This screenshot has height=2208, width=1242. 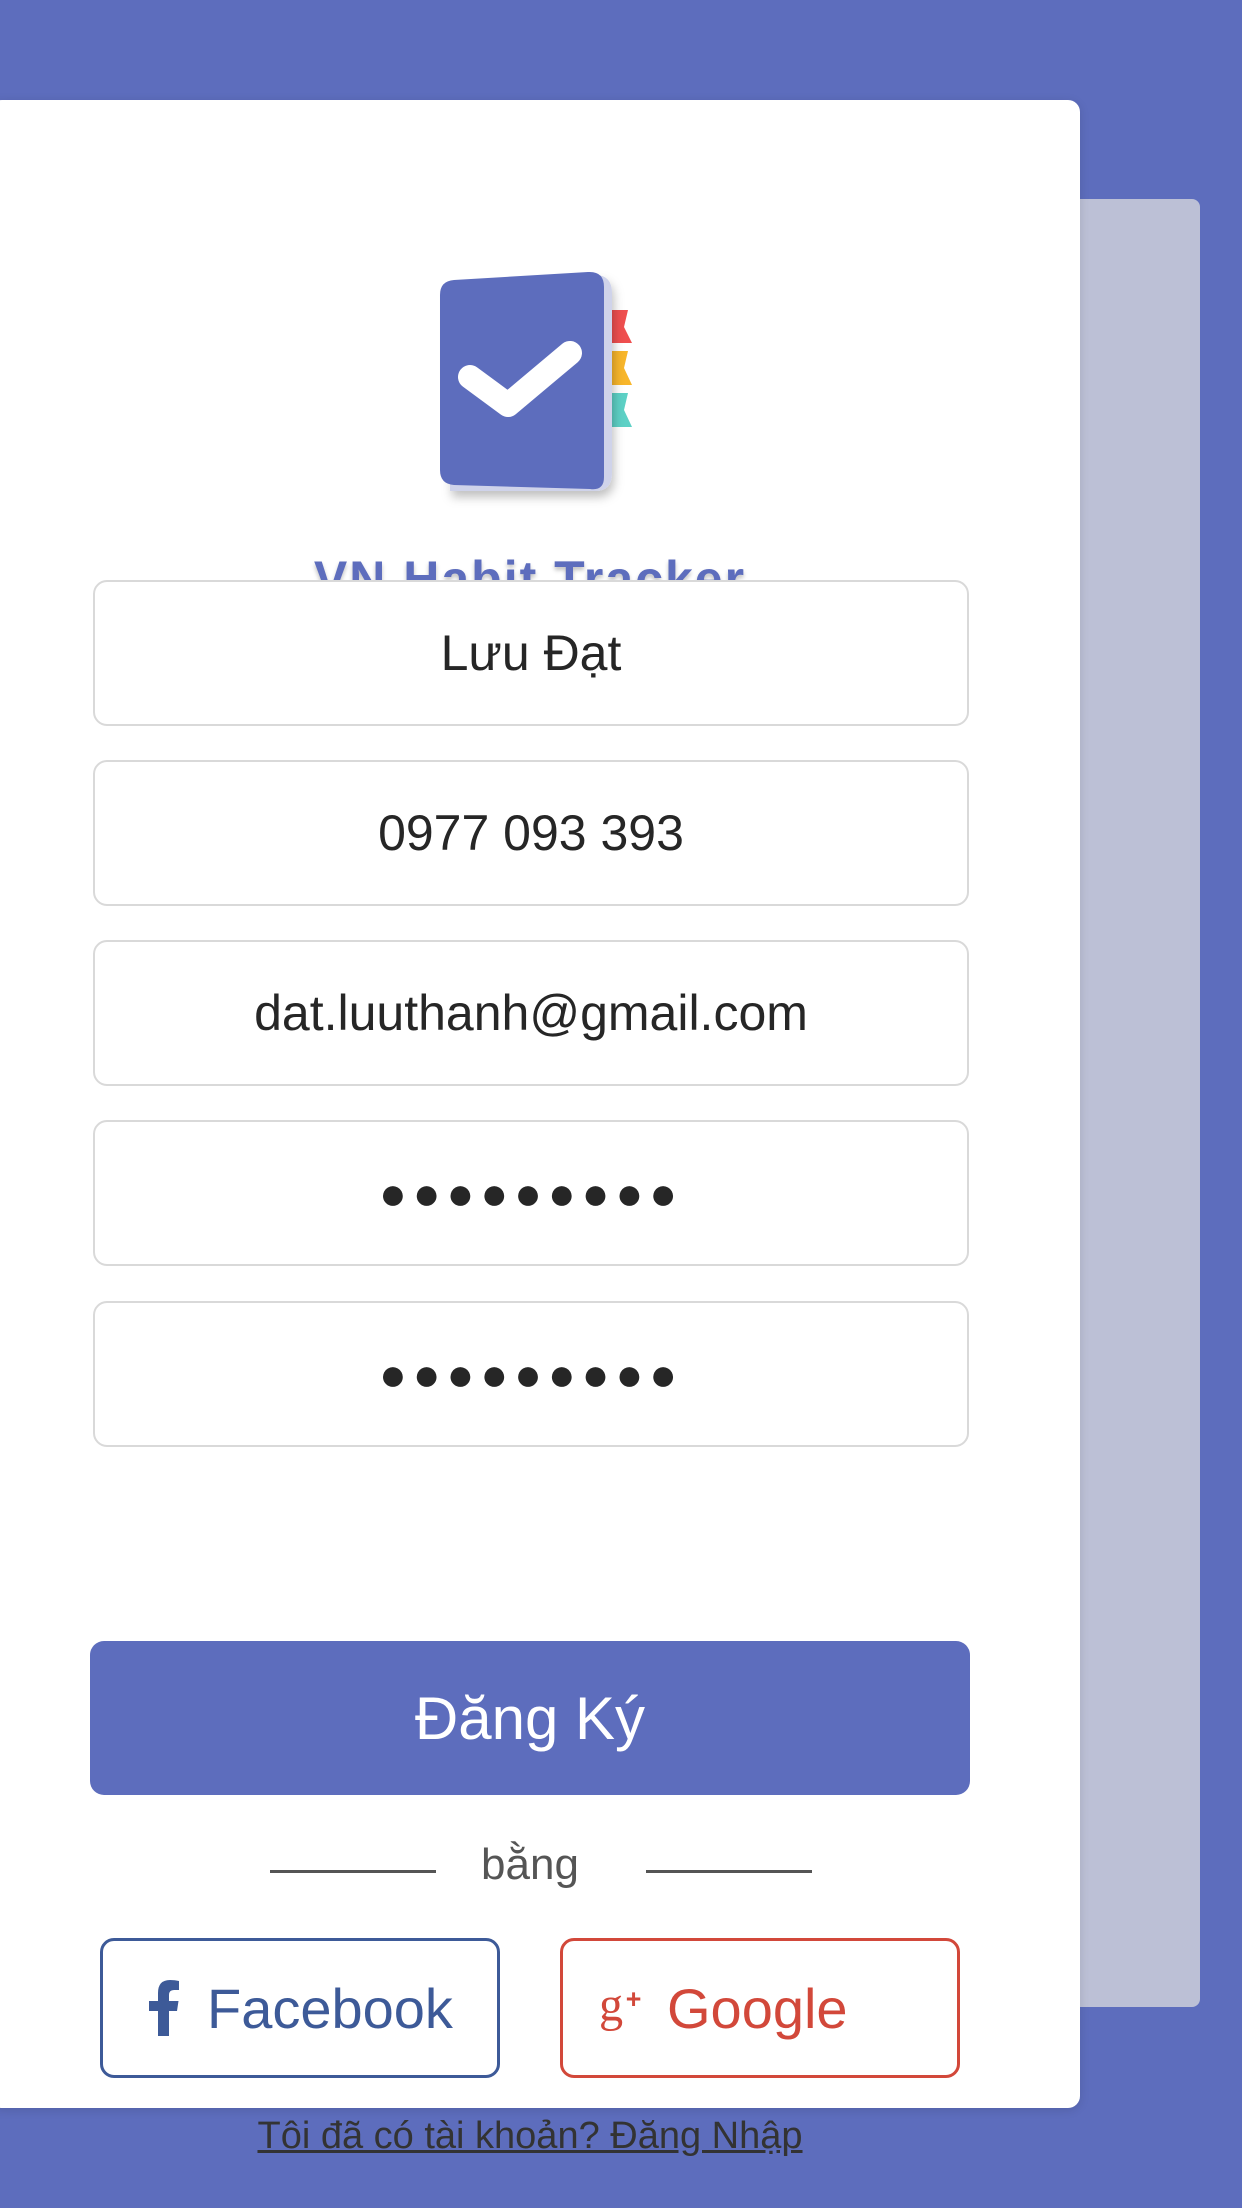 What do you see at coordinates (164, 2008) in the screenshot?
I see `facebook-icon` at bounding box center [164, 2008].